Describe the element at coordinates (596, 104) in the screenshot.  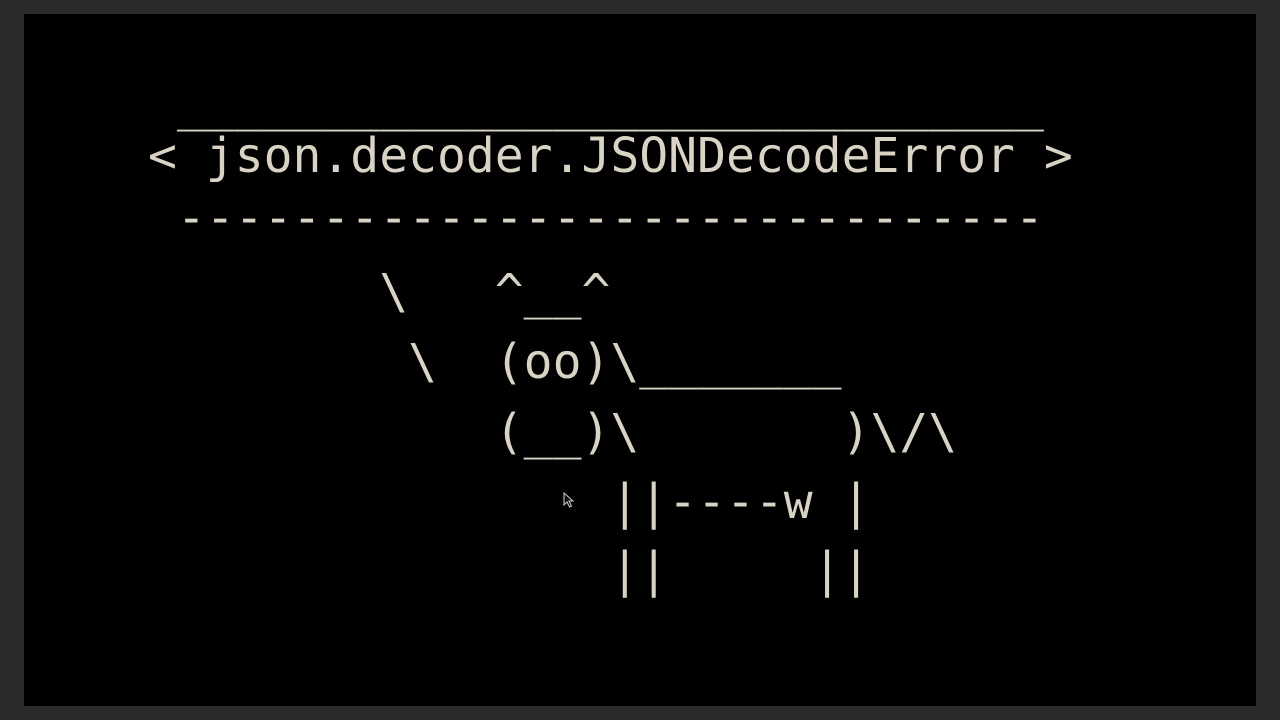
I see `speech-bubble-top: ______________________________` at that location.